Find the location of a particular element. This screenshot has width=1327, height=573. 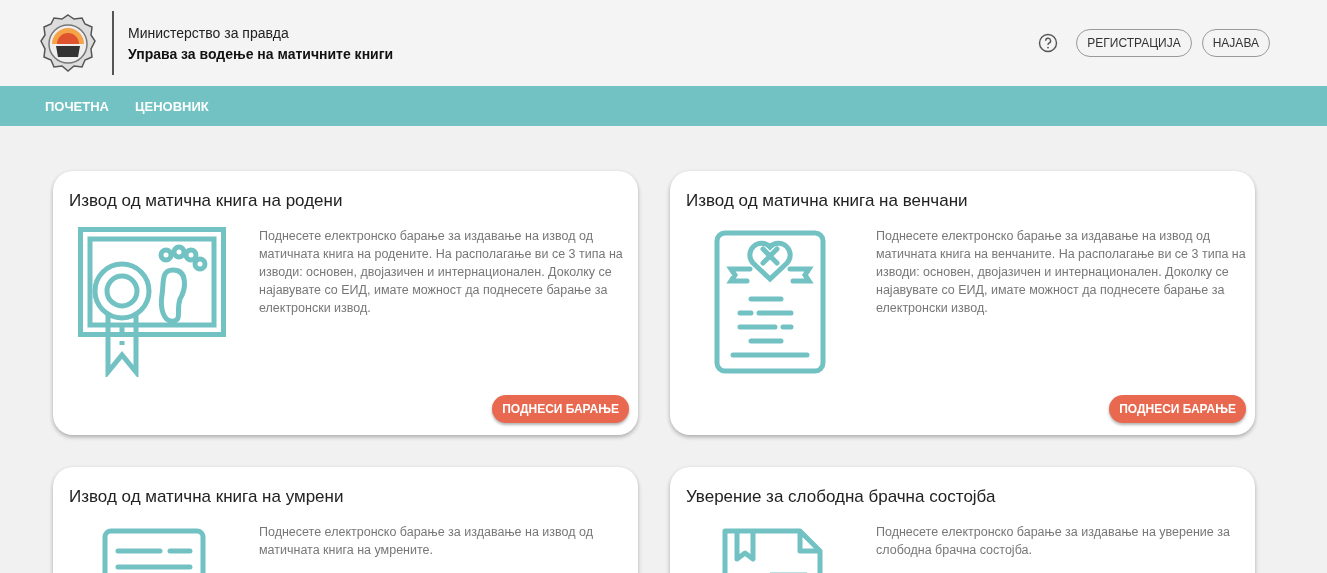

card-title: Извод од матична книга на родени is located at coordinates (206, 201).